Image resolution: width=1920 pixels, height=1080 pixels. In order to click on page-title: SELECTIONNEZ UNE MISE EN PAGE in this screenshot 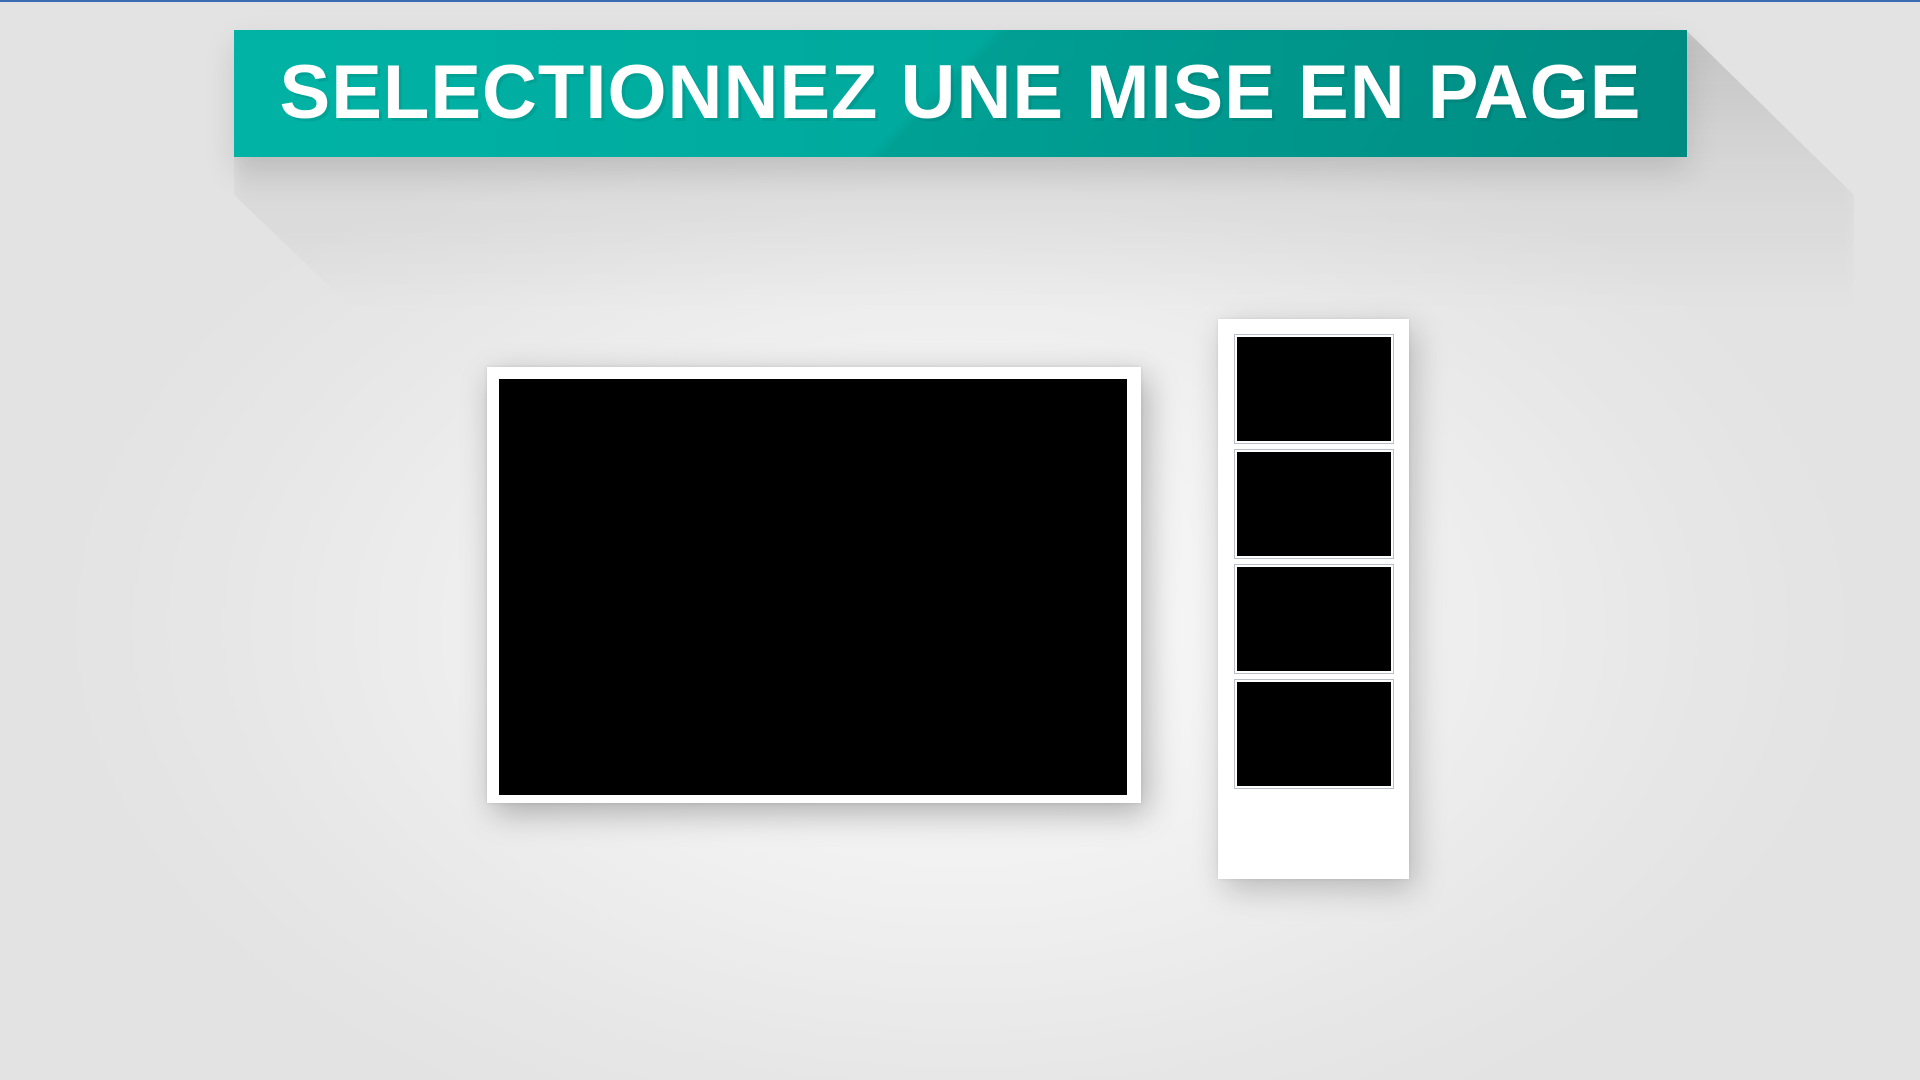, I will do `click(960, 92)`.